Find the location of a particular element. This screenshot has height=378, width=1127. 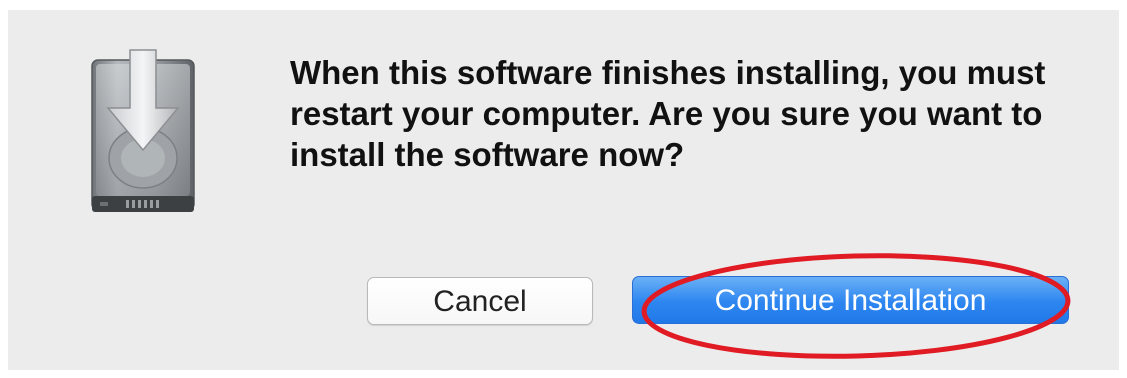

installer-disk-icon is located at coordinates (143, 130).